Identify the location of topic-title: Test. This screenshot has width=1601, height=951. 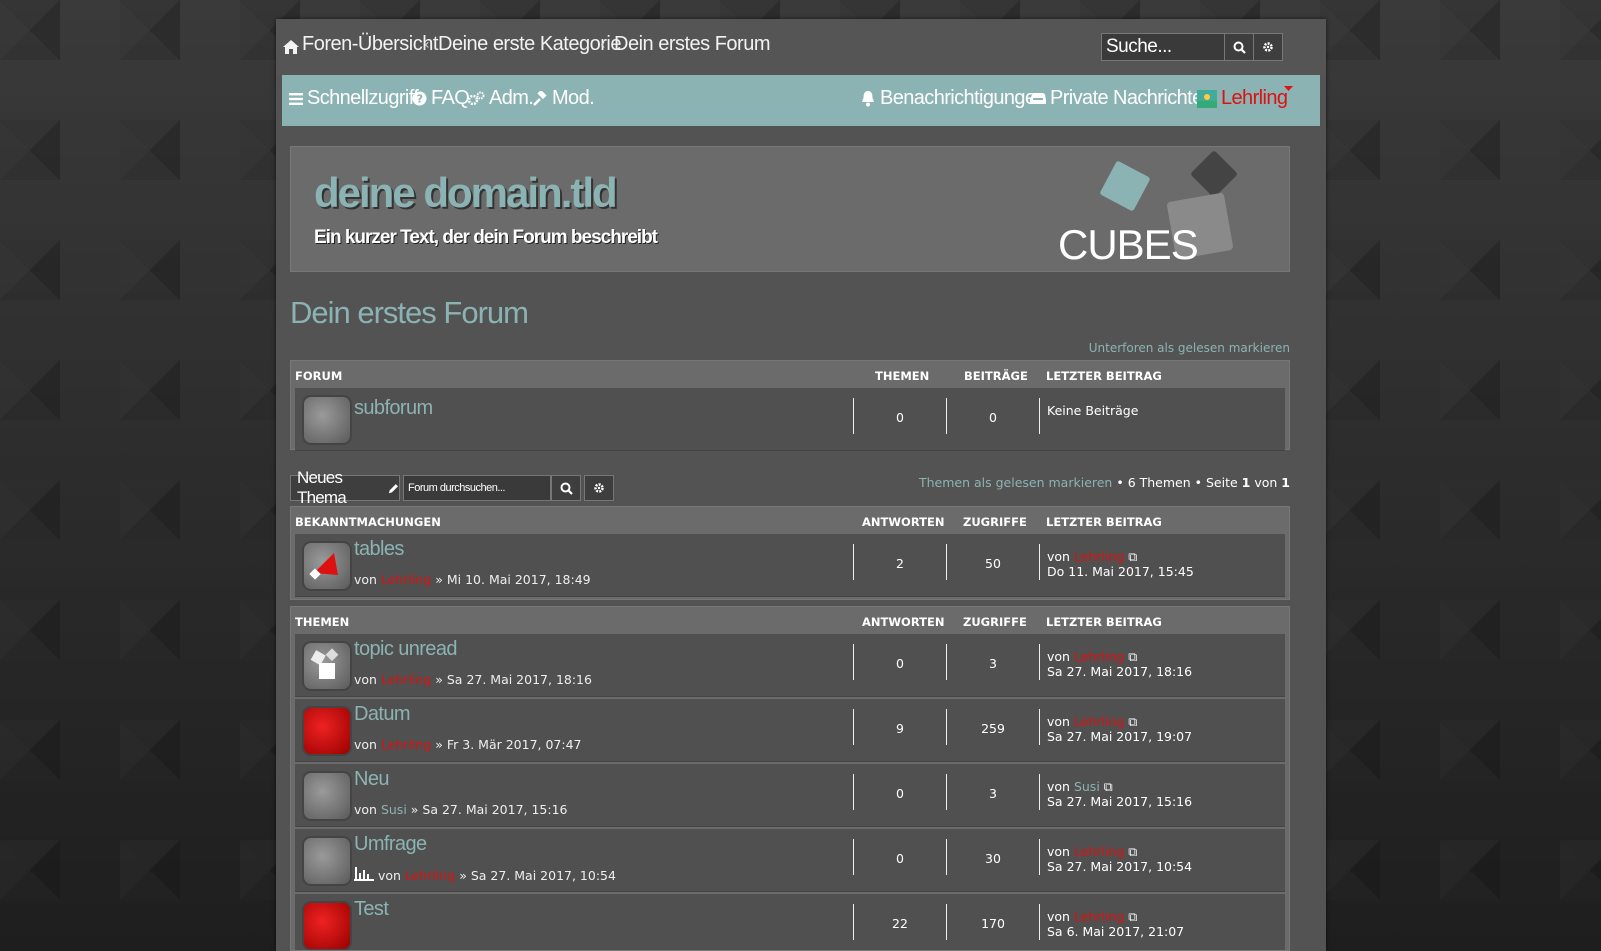
(371, 909).